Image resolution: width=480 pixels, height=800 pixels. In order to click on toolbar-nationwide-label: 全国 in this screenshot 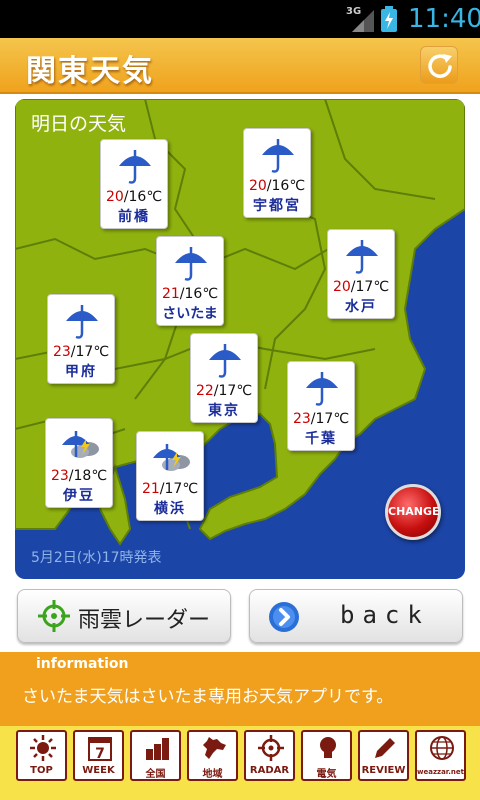, I will do `click(155, 774)`.